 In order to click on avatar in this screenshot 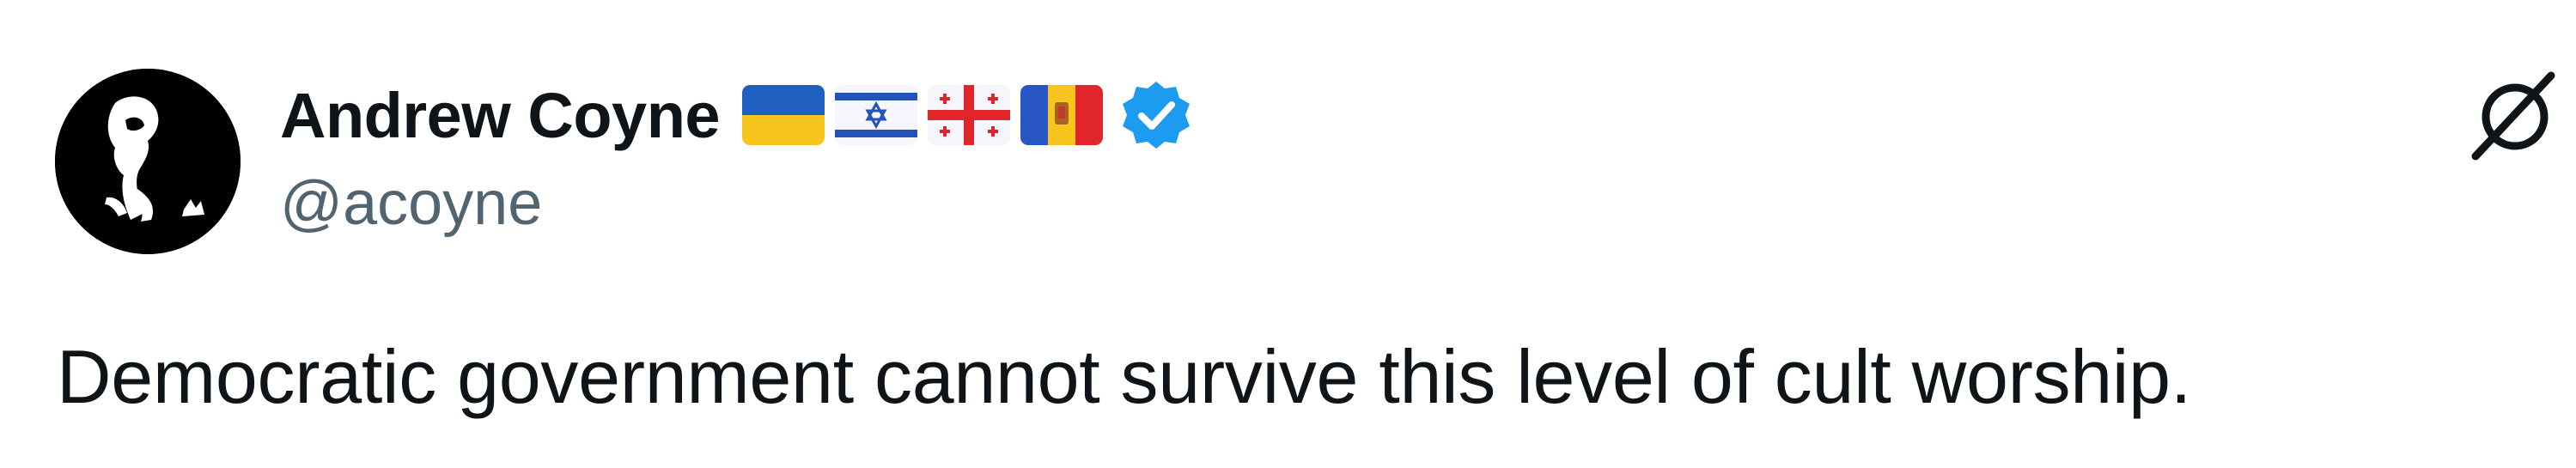, I will do `click(148, 162)`.